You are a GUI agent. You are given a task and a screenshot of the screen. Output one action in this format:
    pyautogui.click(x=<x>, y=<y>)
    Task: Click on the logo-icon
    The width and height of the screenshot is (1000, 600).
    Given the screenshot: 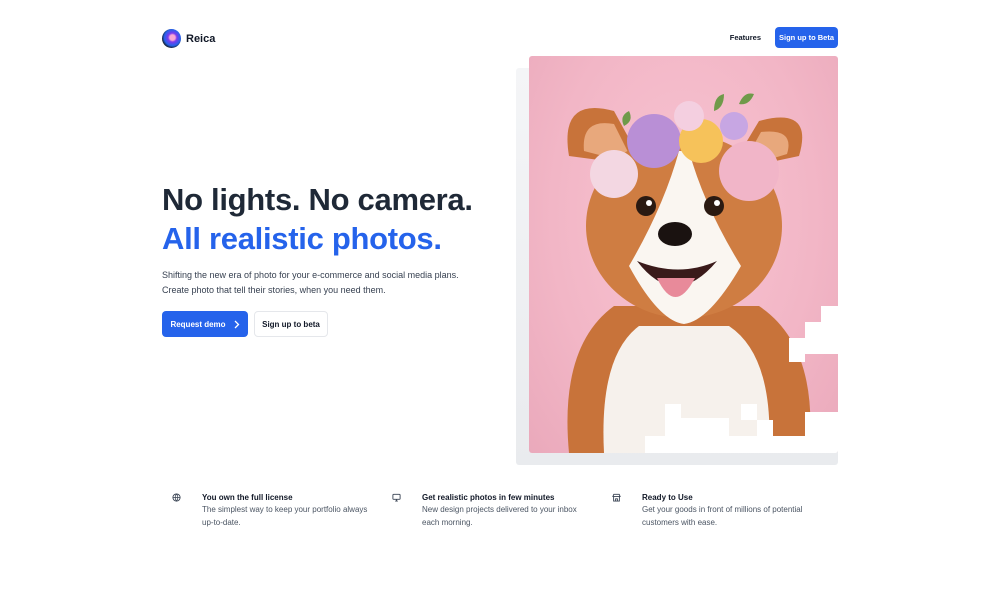 What is the action you would take?
    pyautogui.click(x=171, y=38)
    